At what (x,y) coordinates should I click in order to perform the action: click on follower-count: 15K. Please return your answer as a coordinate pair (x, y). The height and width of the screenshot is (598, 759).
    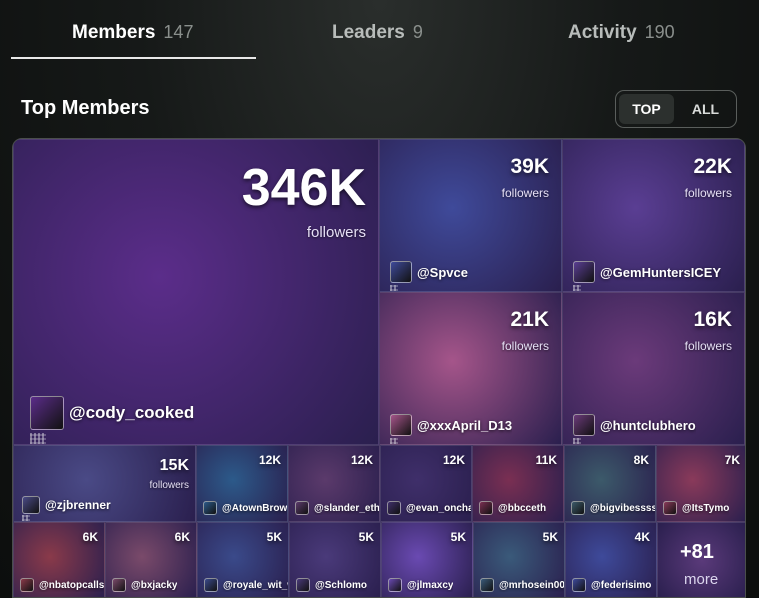
    Looking at the image, I should click on (174, 465).